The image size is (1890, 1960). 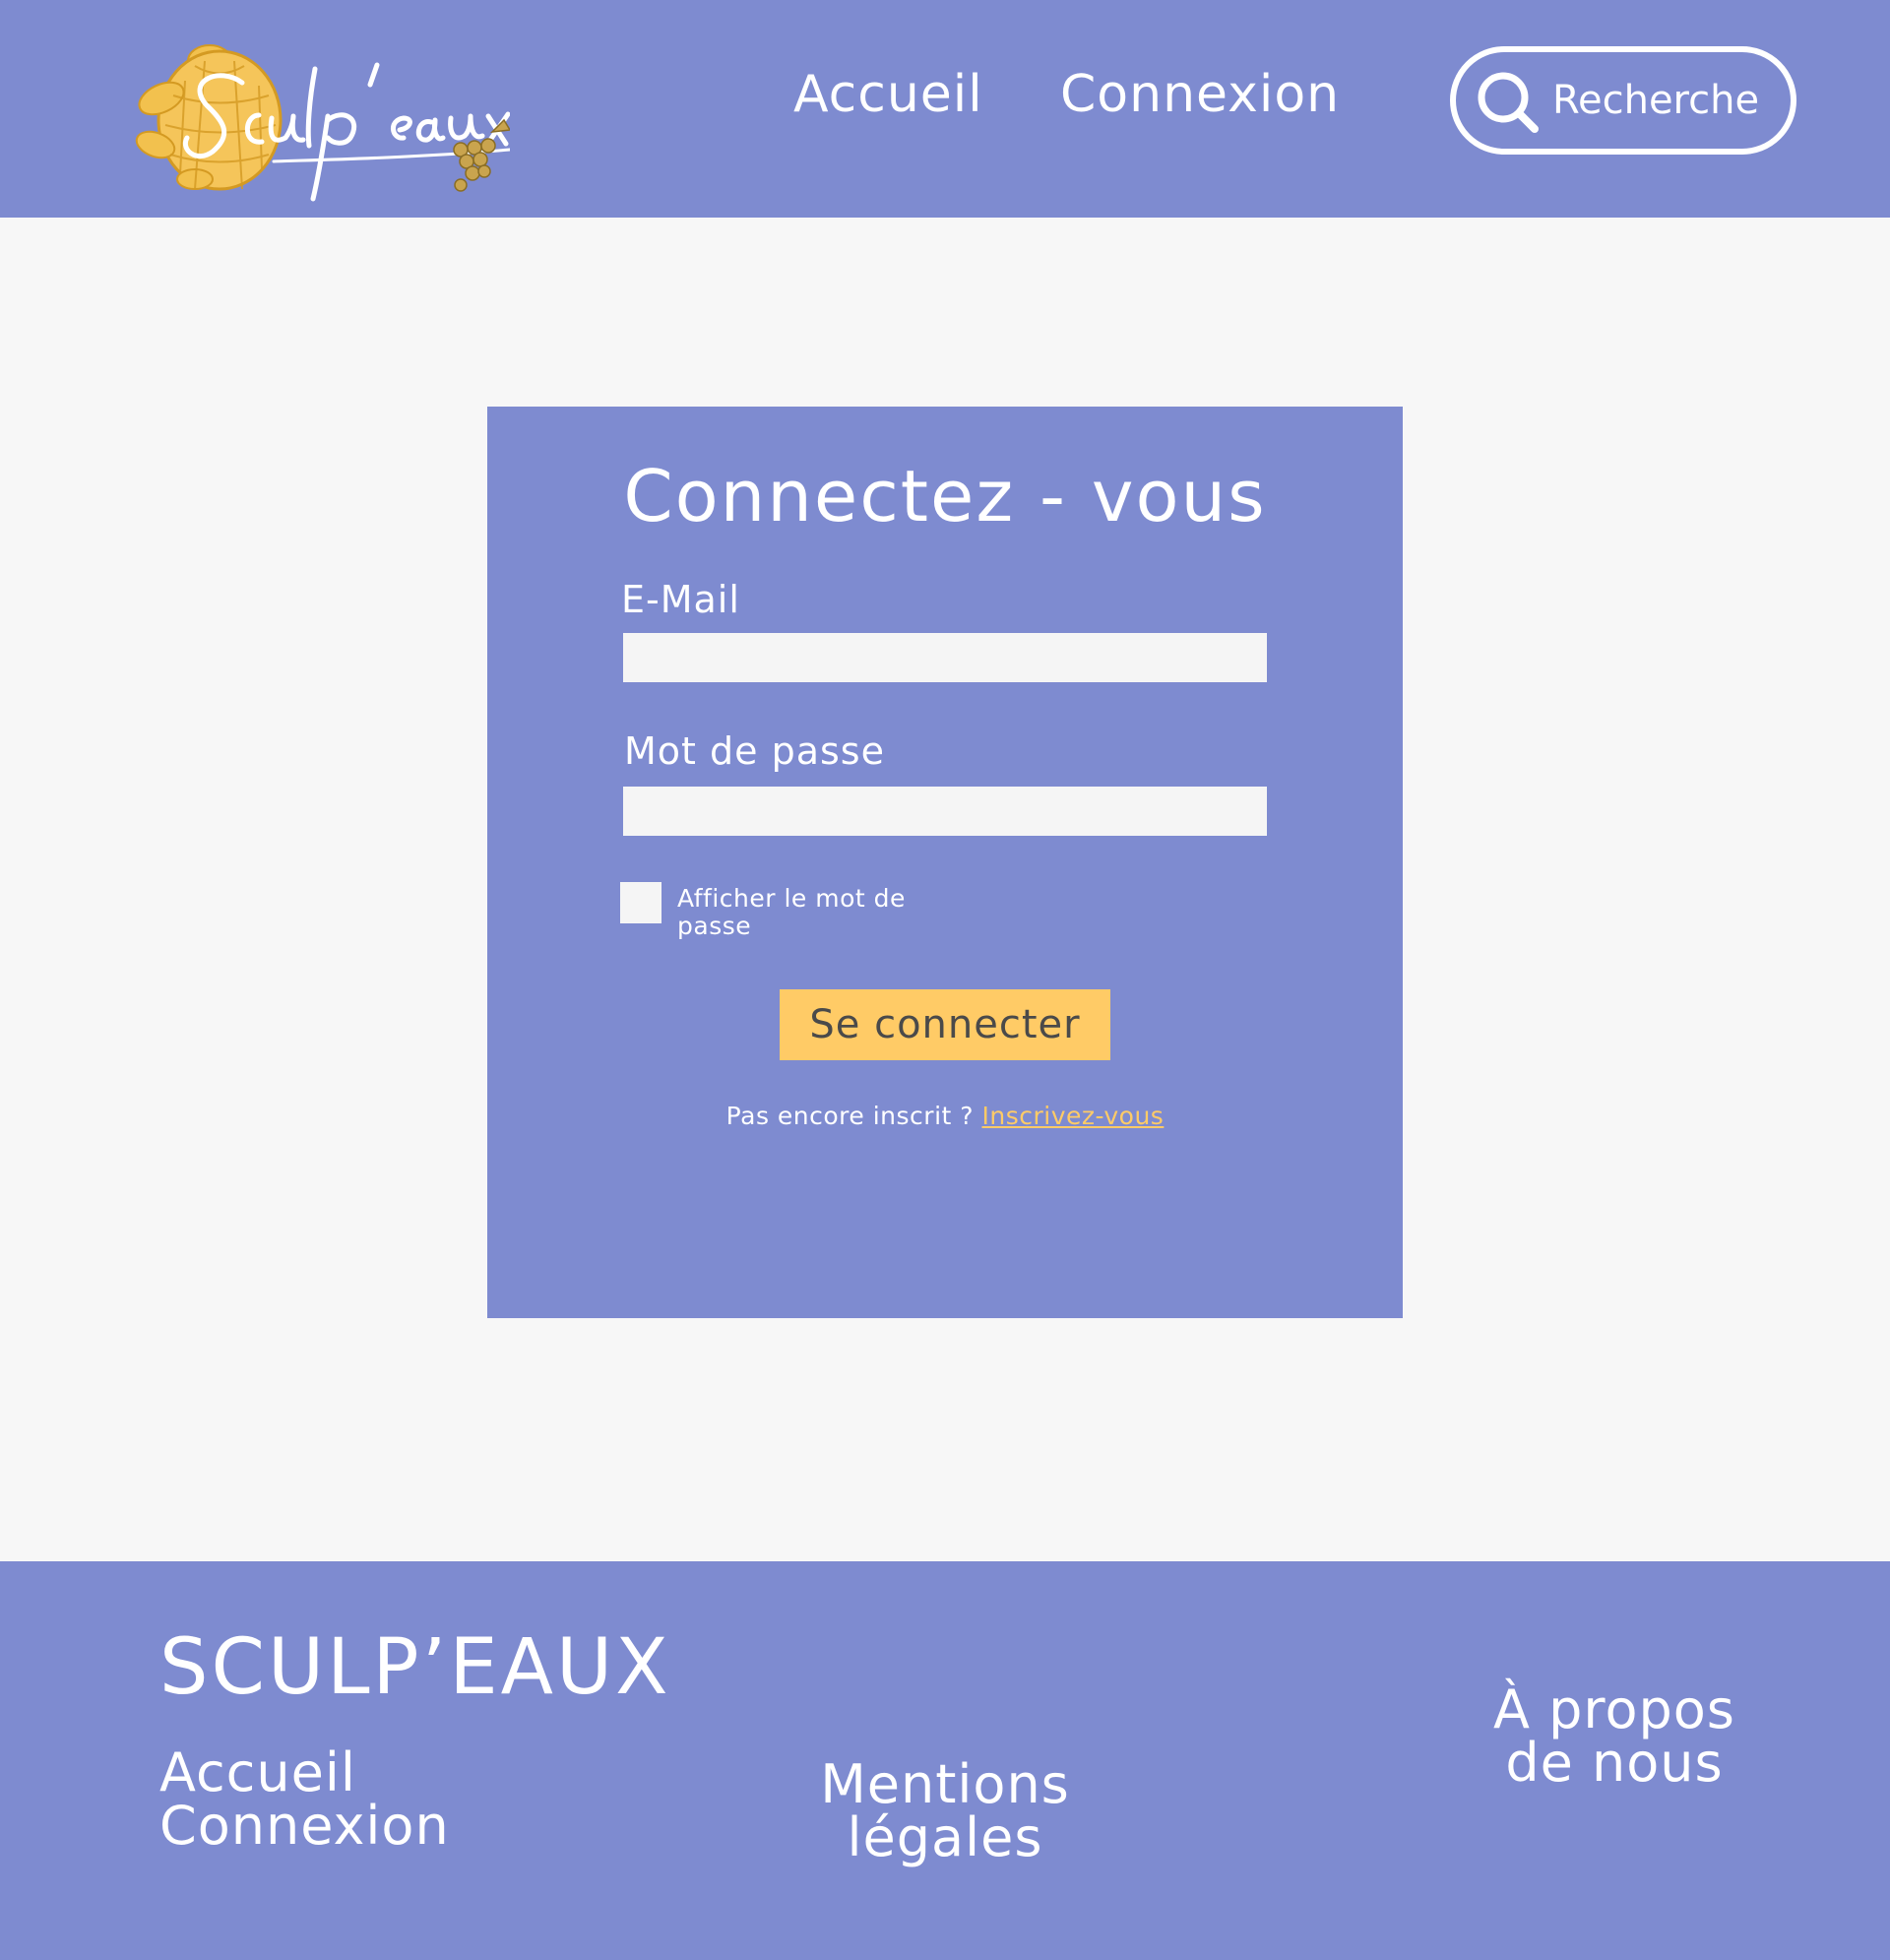 I want to click on signup-link: Inscrivez-vous, so click(x=1073, y=1116).